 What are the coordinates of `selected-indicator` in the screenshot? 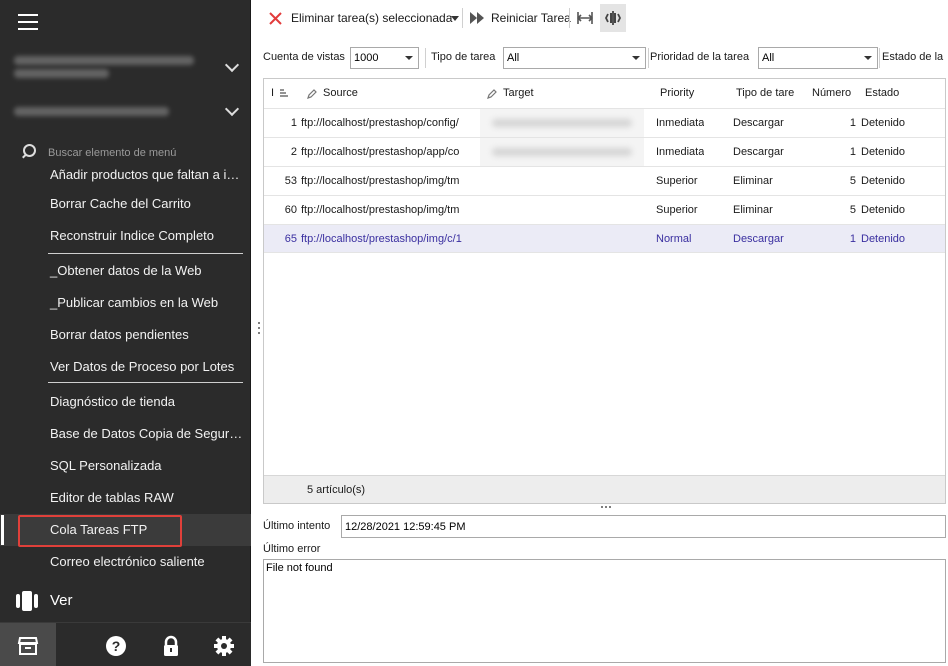 It's located at (2, 530).